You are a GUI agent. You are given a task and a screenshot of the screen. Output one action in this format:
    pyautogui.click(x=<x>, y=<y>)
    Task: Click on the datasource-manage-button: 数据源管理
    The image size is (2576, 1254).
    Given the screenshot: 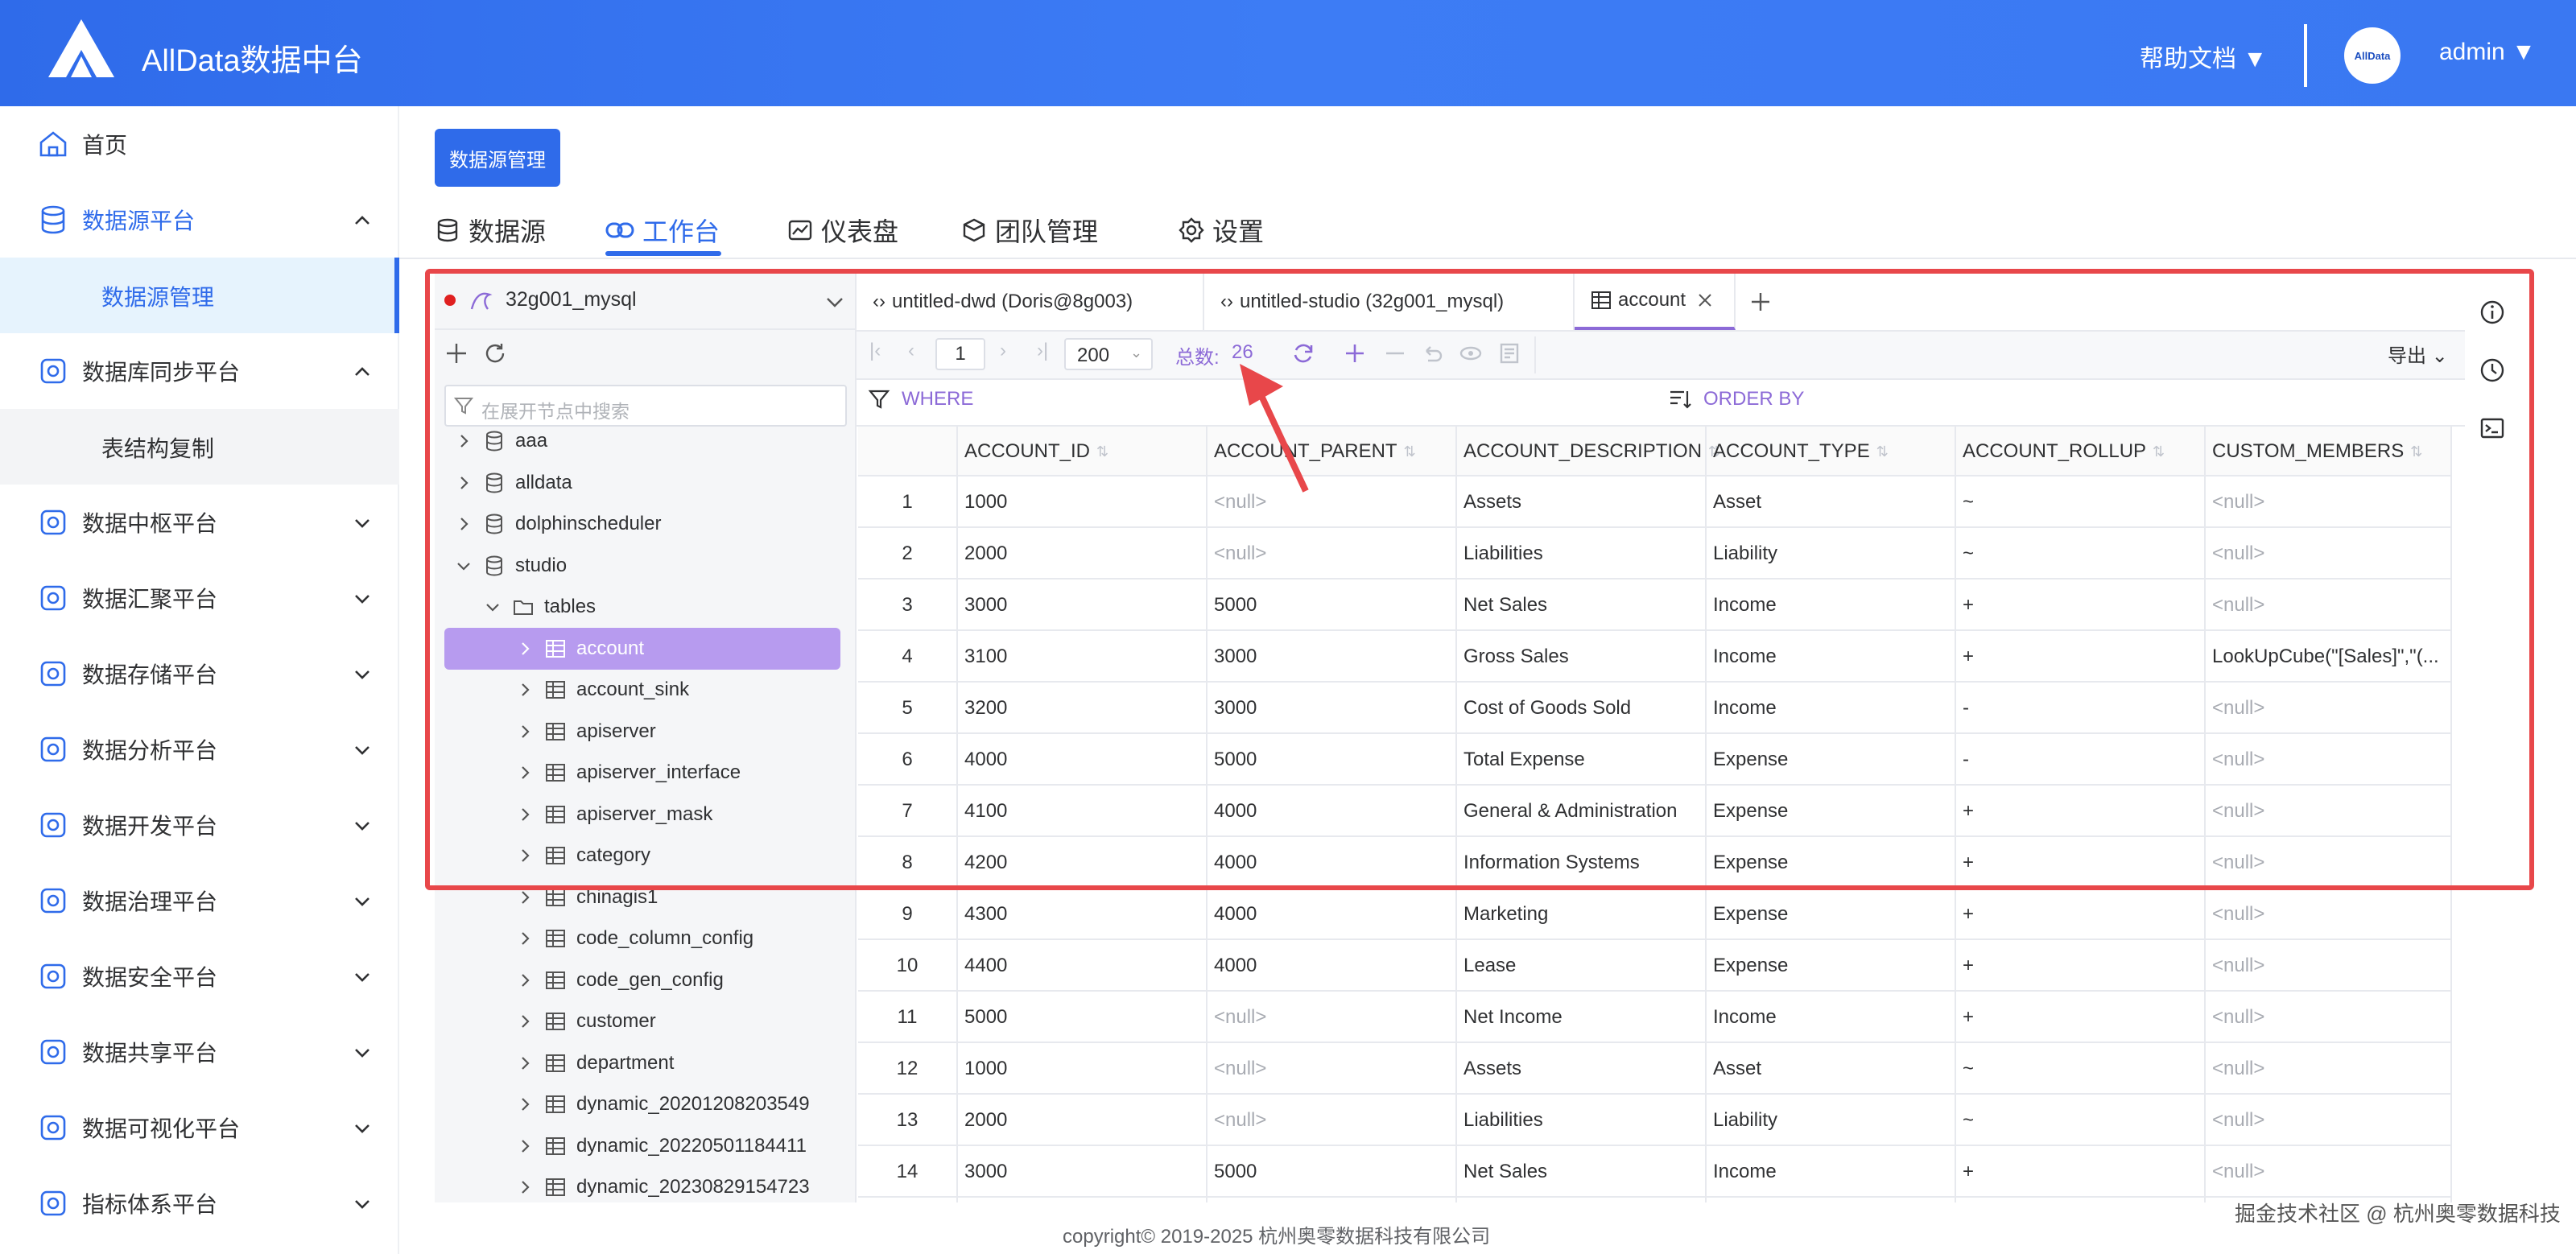 What is the action you would take?
    pyautogui.click(x=497, y=158)
    